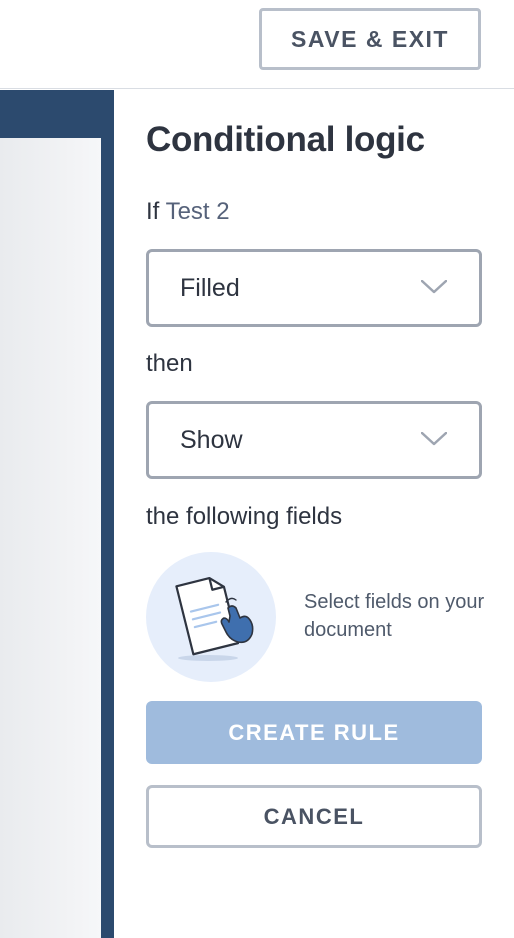 Image resolution: width=514 pixels, height=938 pixels. I want to click on if-label: If, so click(153, 211).